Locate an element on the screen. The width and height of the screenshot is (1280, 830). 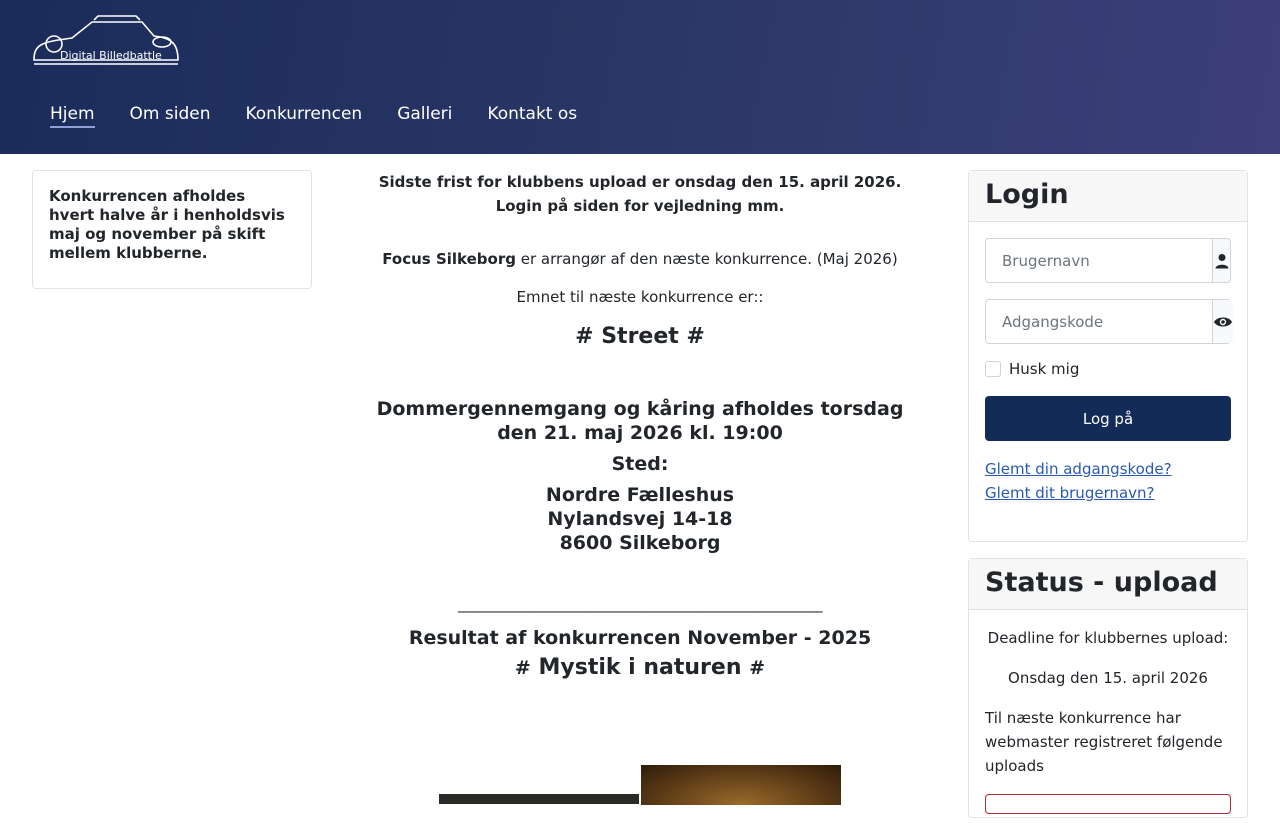
organizer-name: Focus Silkeborg is located at coordinates (449, 259).